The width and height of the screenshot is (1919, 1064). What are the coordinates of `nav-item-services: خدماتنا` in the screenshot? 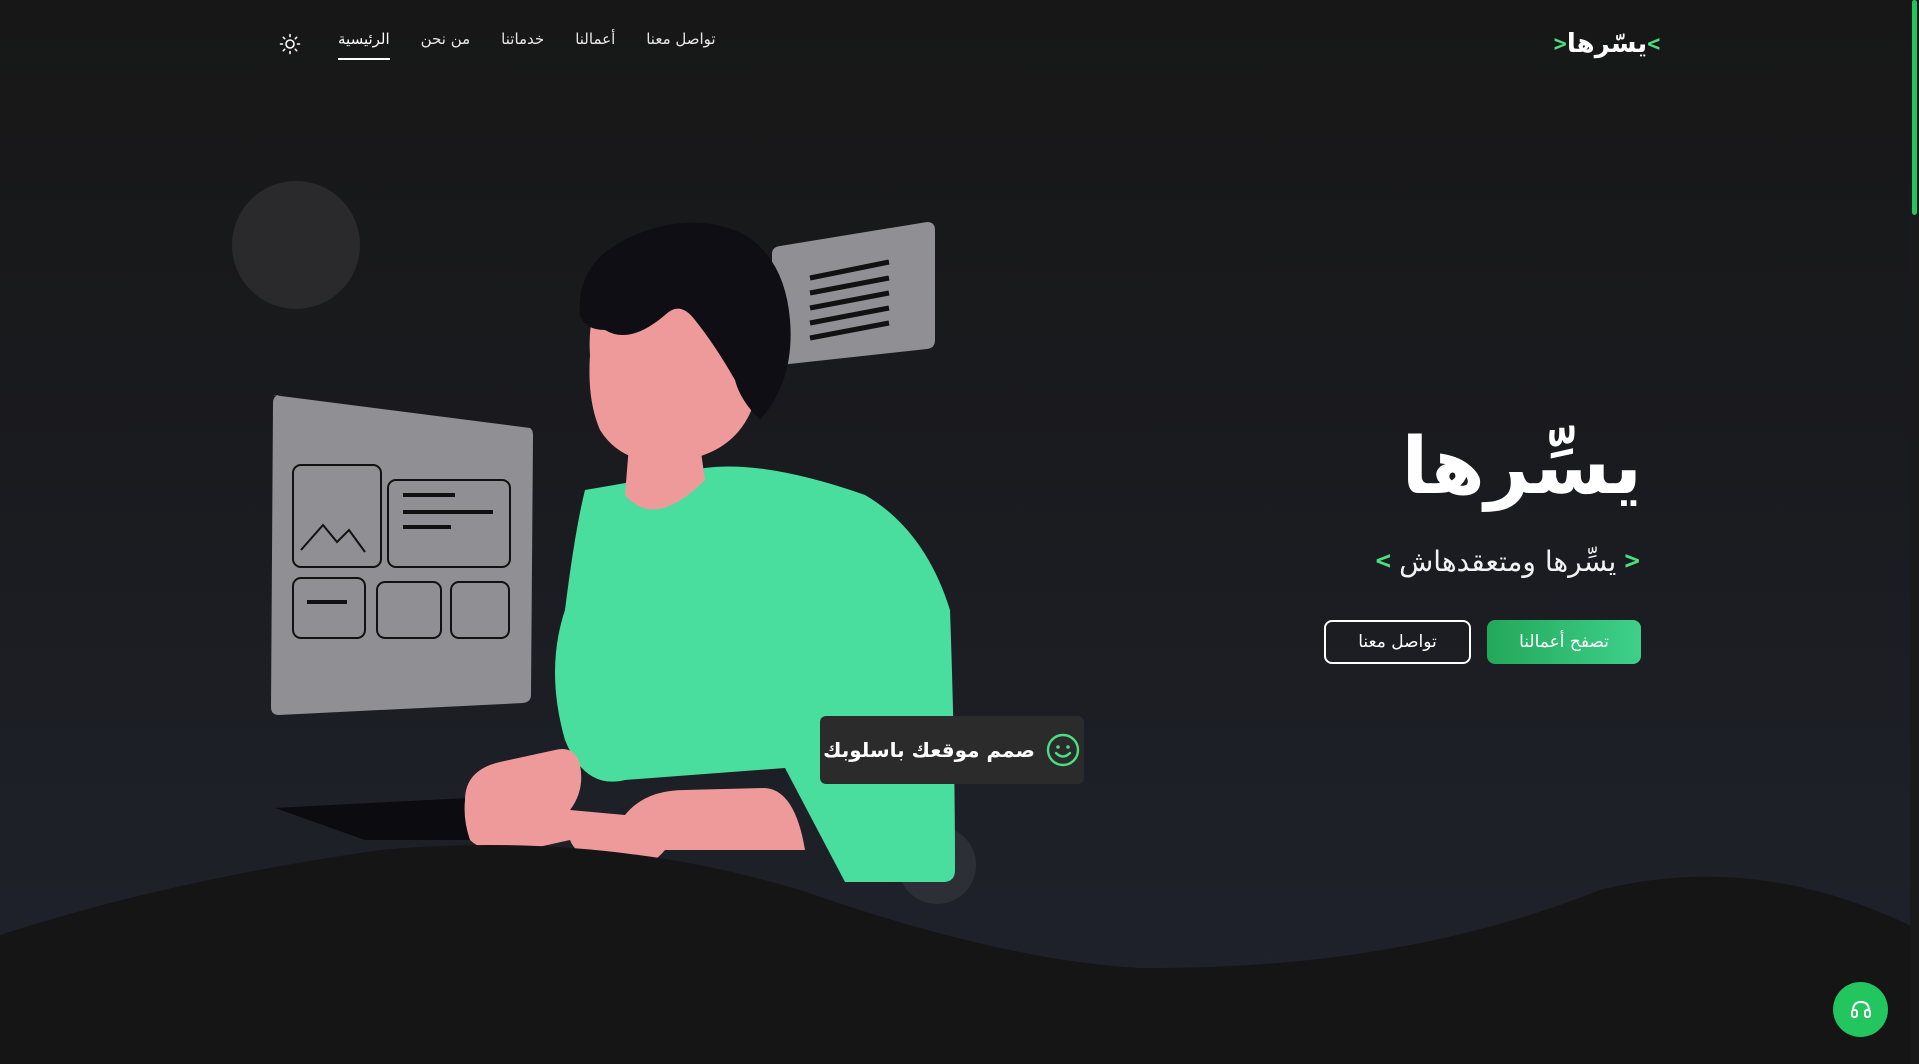 It's located at (522, 45).